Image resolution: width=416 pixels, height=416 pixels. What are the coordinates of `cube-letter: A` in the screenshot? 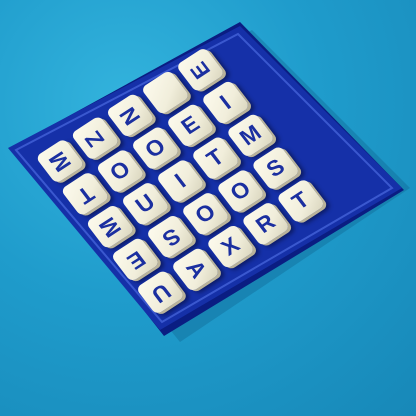 It's located at (196, 269).